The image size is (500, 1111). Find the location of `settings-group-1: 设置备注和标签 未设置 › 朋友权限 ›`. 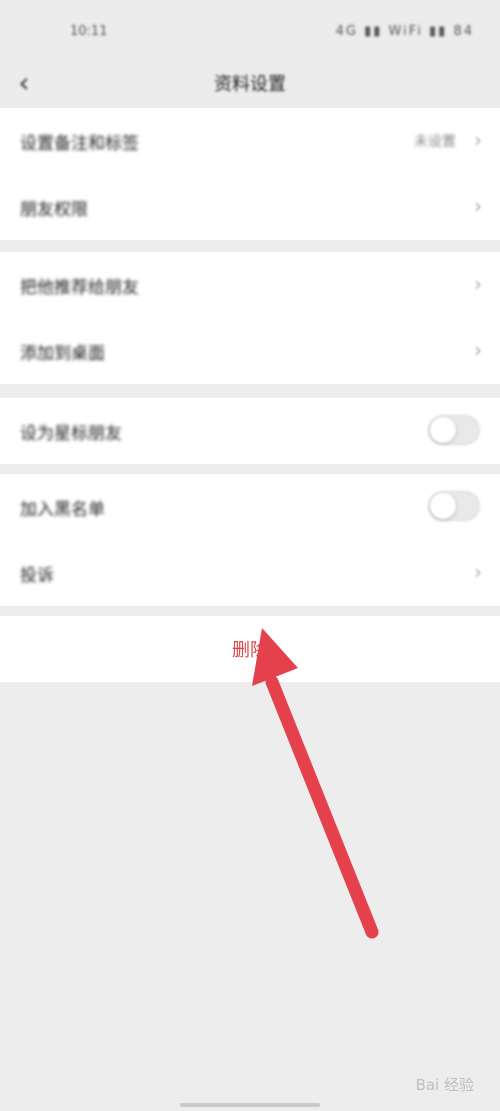

settings-group-1: 设置备注和标签 未设置 › 朋友权限 › is located at coordinates (250, 174).